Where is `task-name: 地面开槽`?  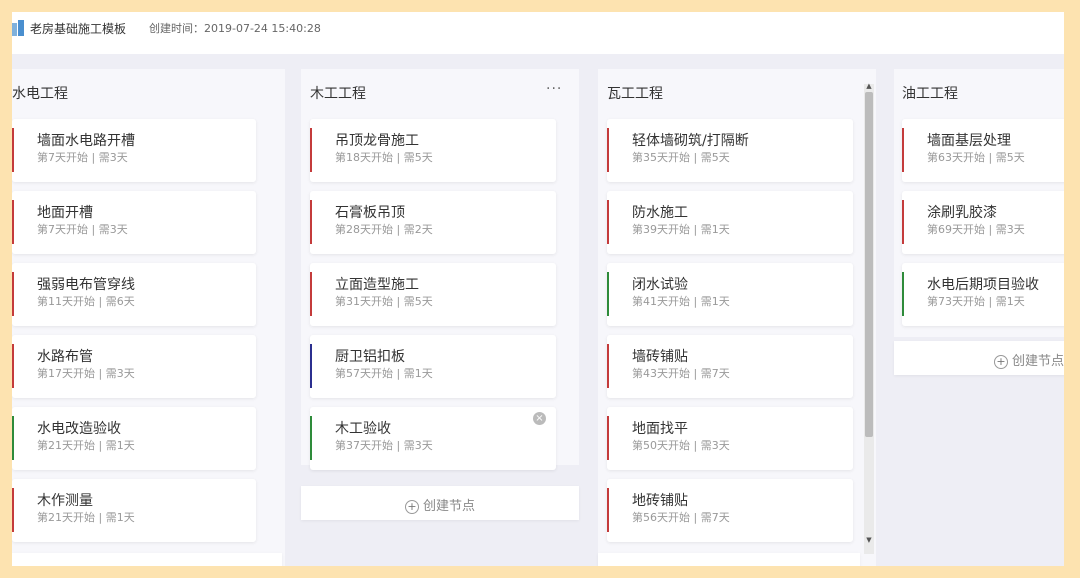 task-name: 地面开槽 is located at coordinates (65, 213).